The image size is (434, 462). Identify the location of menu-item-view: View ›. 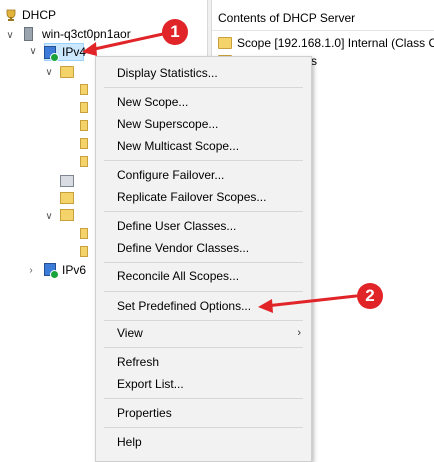
(203, 333).